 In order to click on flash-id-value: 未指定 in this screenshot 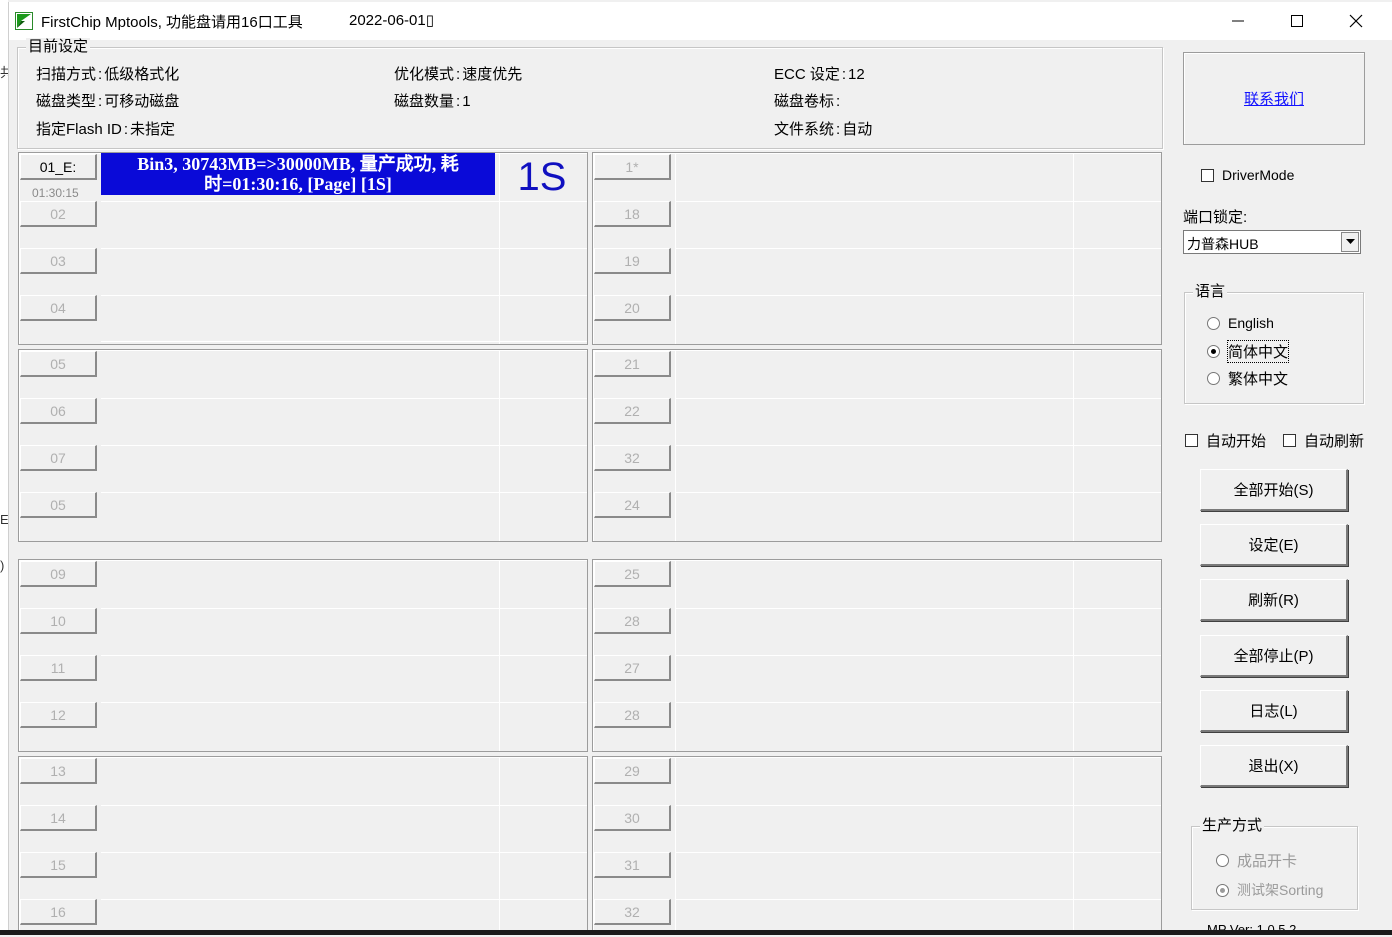, I will do `click(153, 129)`.